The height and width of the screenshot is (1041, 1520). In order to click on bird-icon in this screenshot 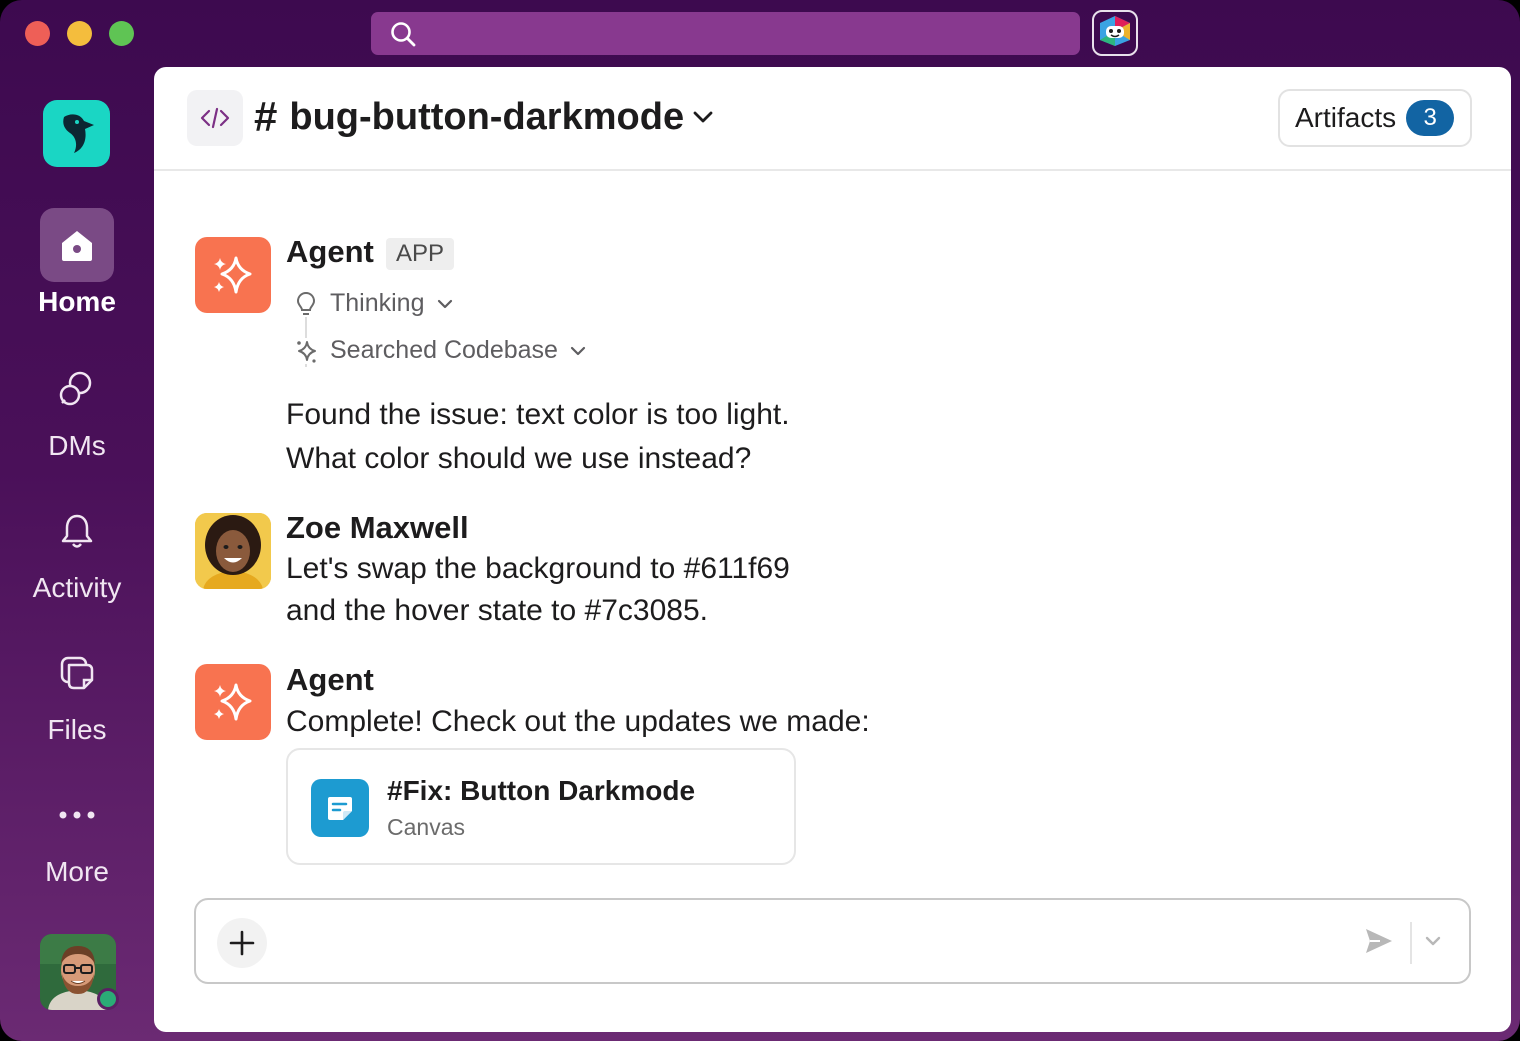, I will do `click(78, 133)`.